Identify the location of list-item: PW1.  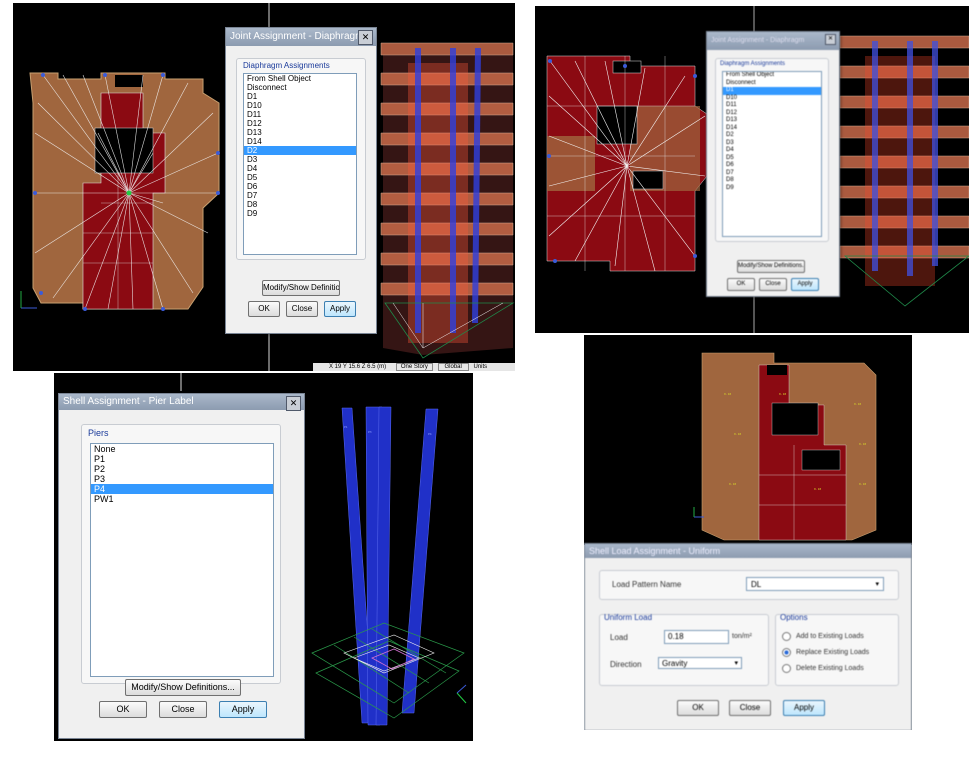
(182, 499).